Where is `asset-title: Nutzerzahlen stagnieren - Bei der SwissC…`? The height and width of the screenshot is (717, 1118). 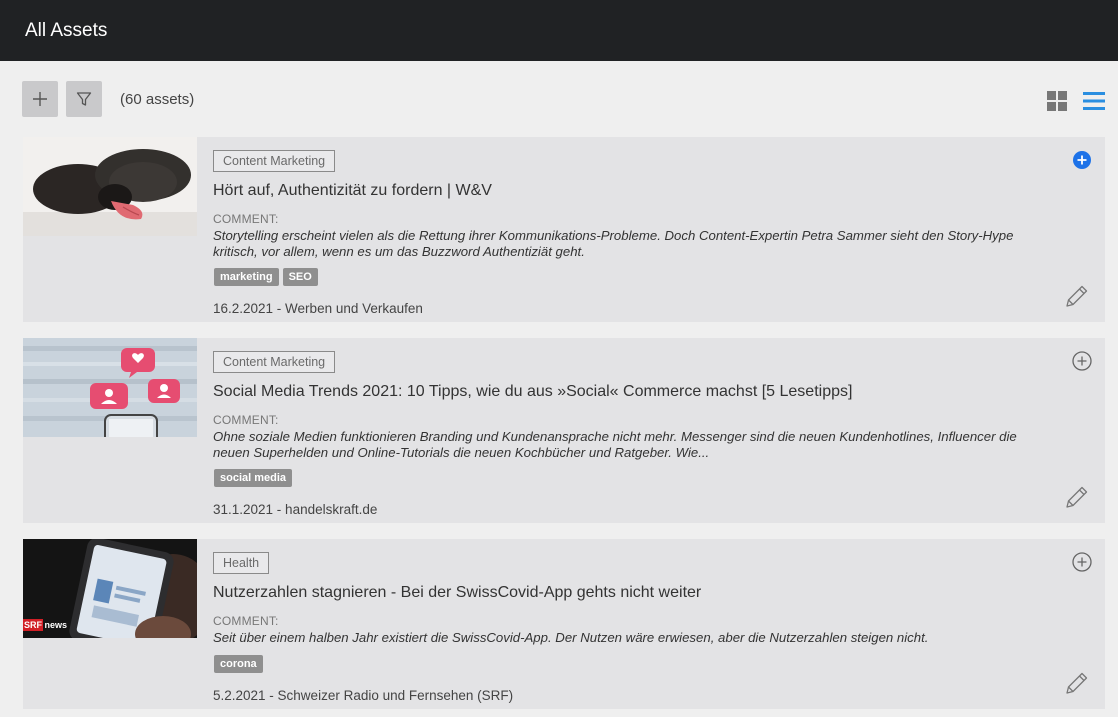
asset-title: Nutzerzahlen stagnieren - Bei der SwissC… is located at coordinates (457, 593).